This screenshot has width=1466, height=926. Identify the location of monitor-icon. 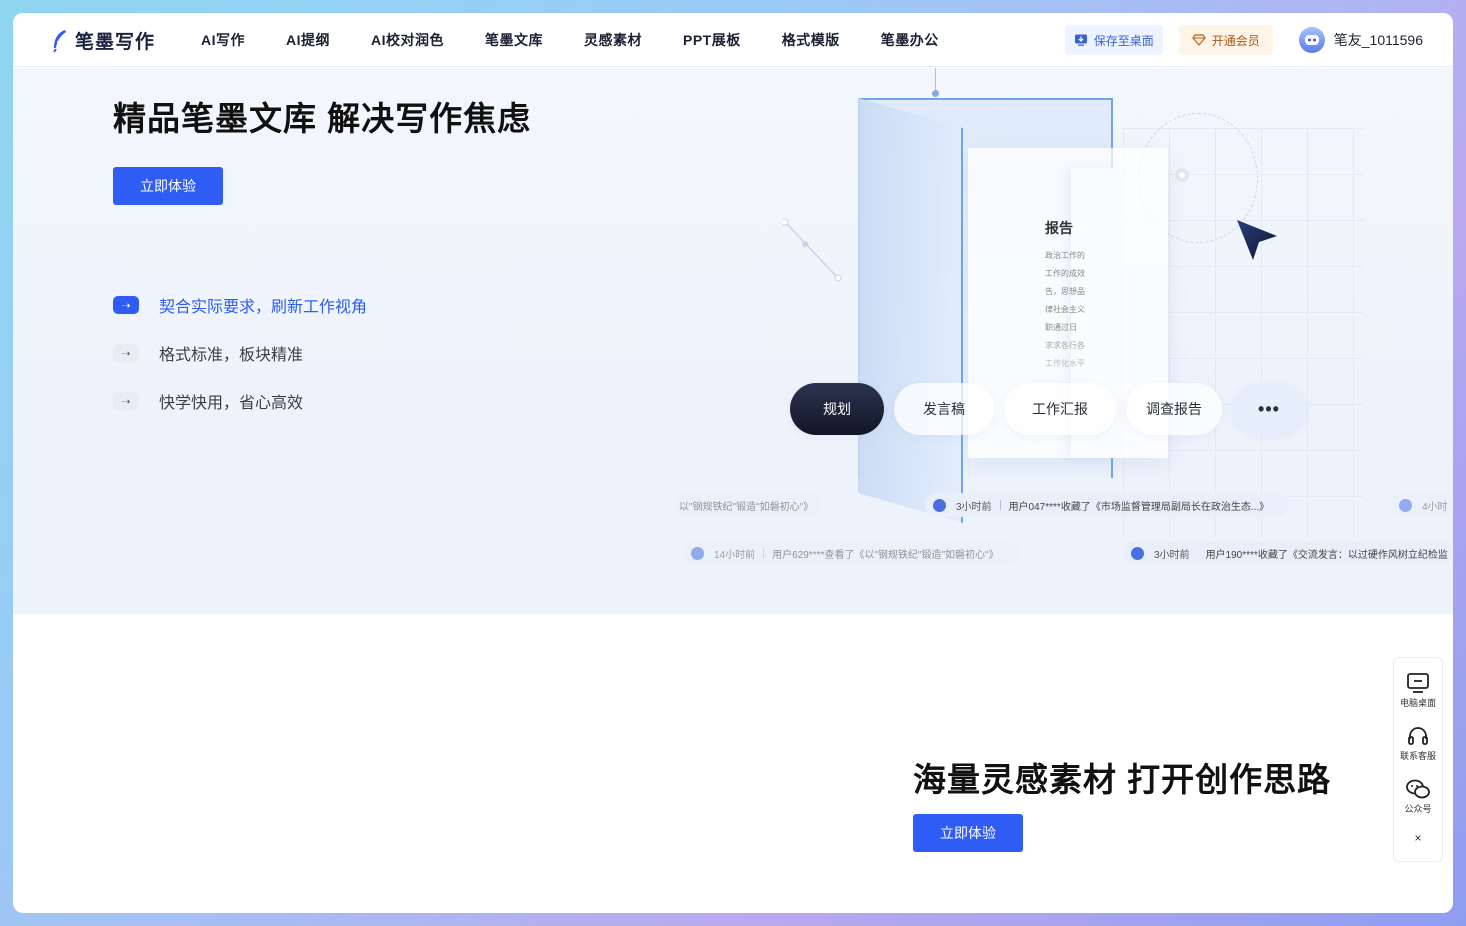
(1418, 683).